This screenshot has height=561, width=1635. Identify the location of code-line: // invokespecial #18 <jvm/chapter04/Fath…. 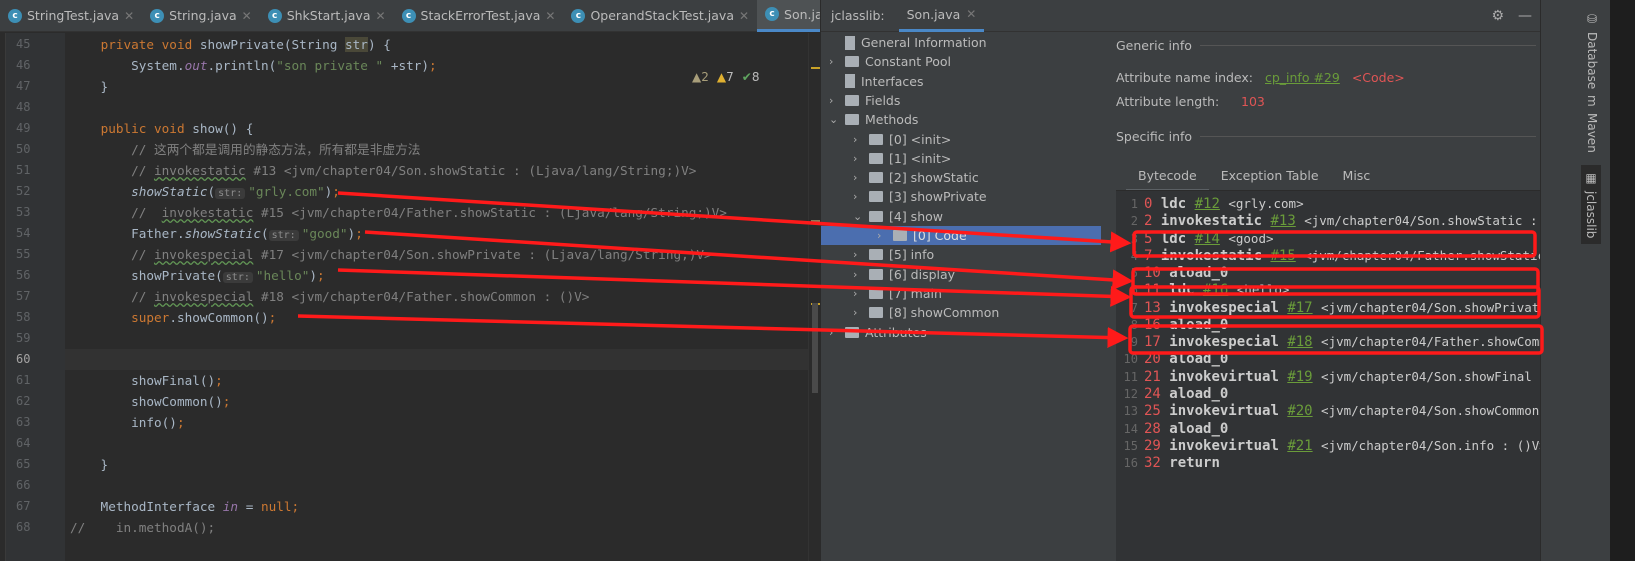
(329, 296).